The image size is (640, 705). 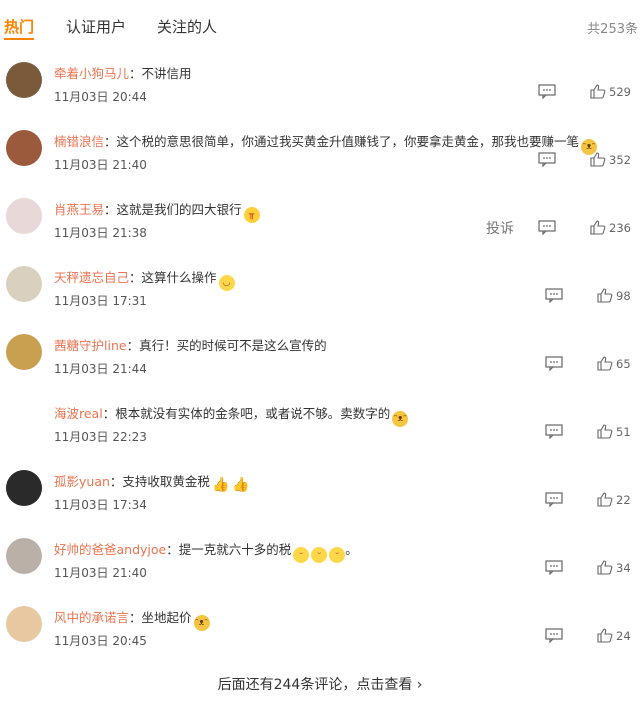 What do you see at coordinates (614, 431) in the screenshot?
I see `like-button: 51` at bounding box center [614, 431].